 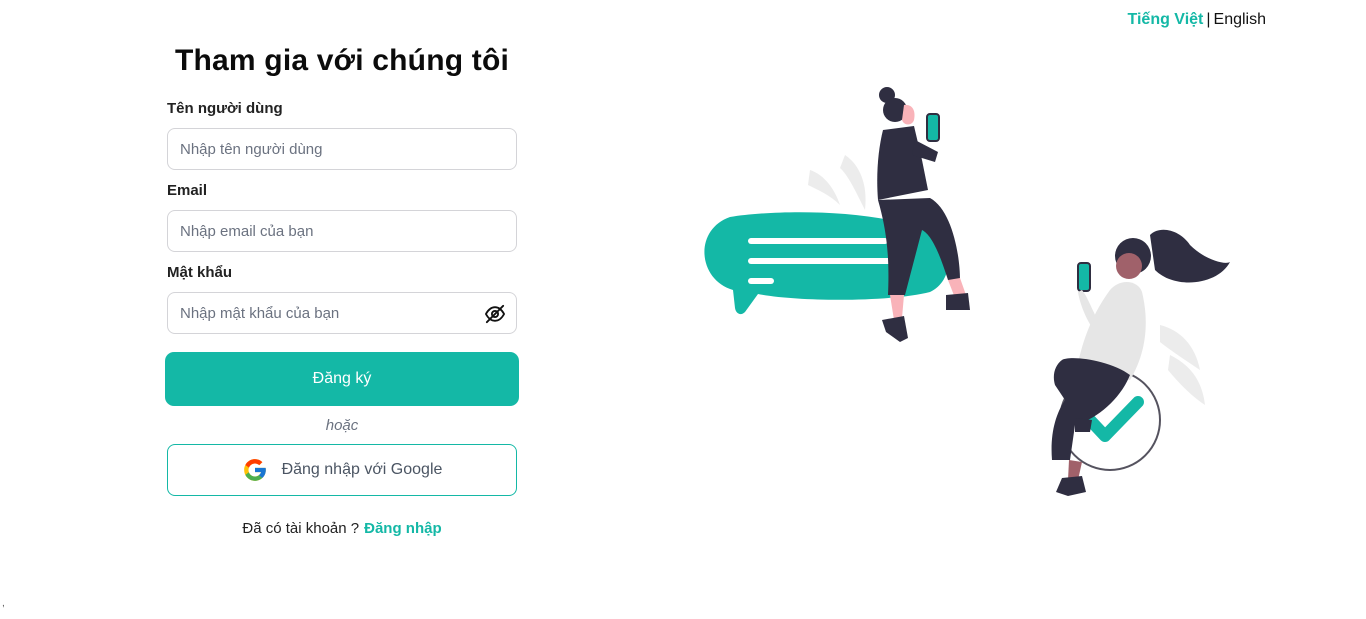 What do you see at coordinates (1240, 19) in the screenshot?
I see `language-english-link: English` at bounding box center [1240, 19].